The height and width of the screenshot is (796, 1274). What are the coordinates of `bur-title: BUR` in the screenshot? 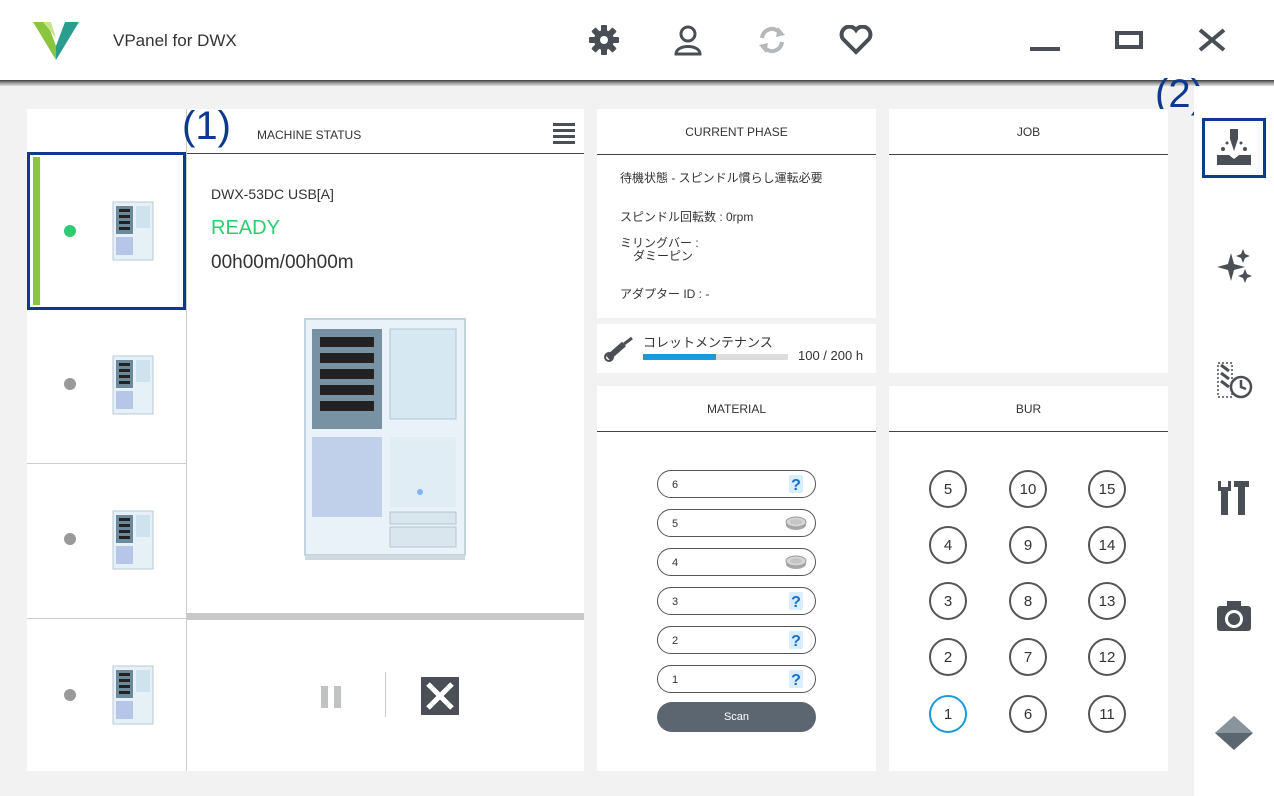 It's located at (1028, 409).